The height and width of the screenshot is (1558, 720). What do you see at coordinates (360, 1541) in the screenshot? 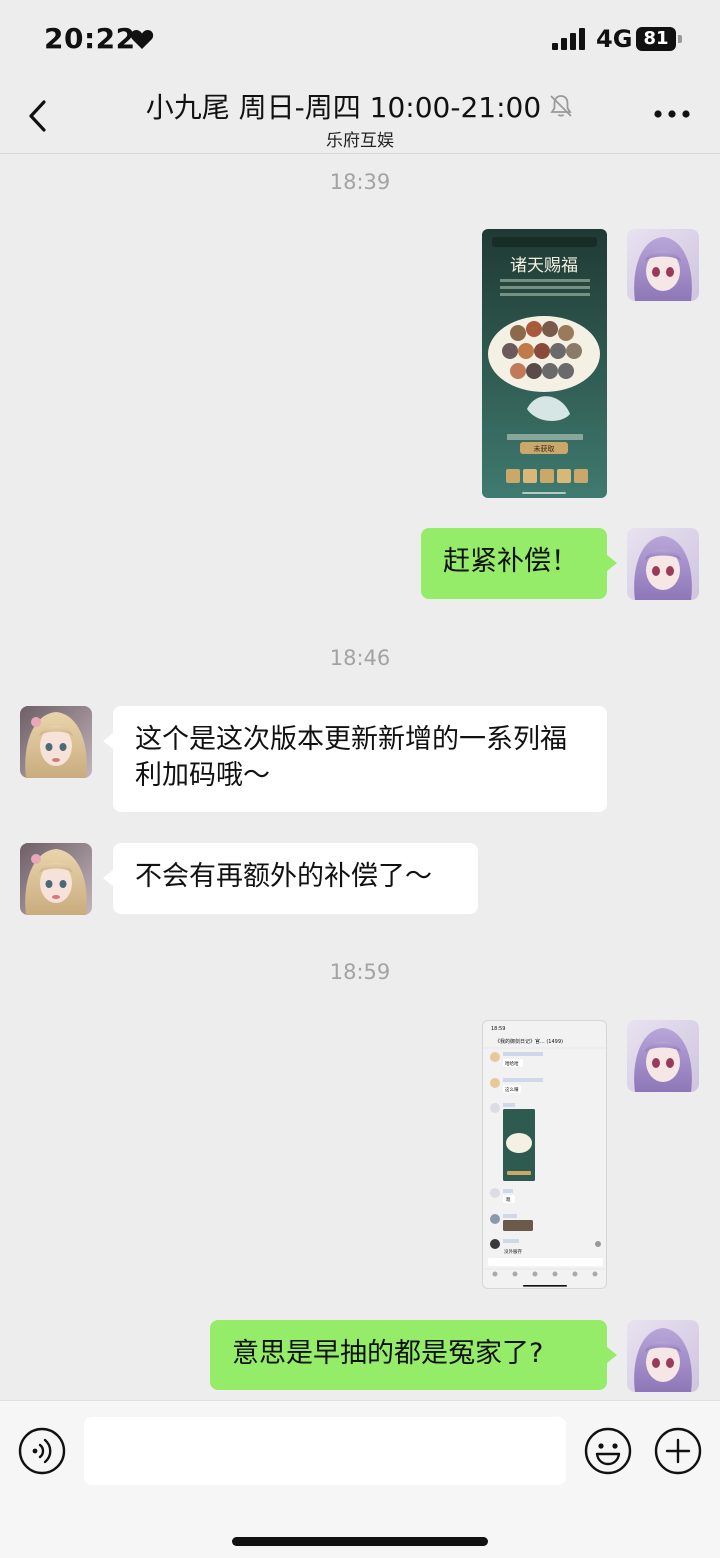
I see `home-indicator` at bounding box center [360, 1541].